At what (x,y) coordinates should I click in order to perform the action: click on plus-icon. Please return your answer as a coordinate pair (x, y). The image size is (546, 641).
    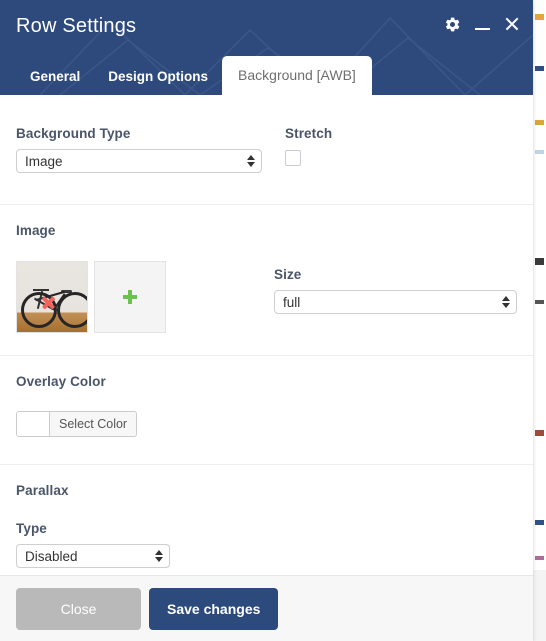
    Looking at the image, I should click on (130, 297).